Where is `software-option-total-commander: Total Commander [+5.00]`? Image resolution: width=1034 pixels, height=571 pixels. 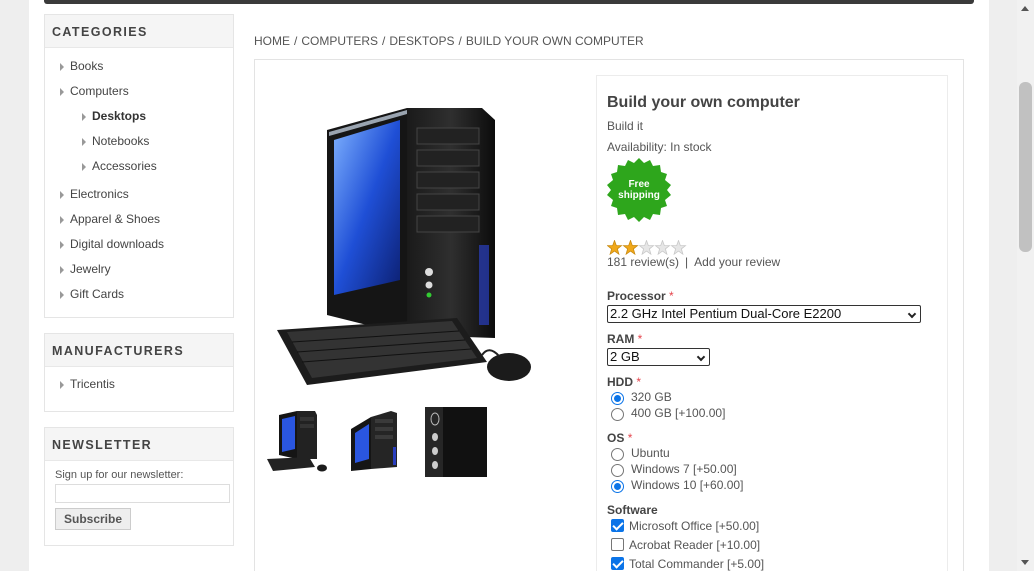
software-option-total-commander: Total Commander [+5.00] is located at coordinates (685, 563).